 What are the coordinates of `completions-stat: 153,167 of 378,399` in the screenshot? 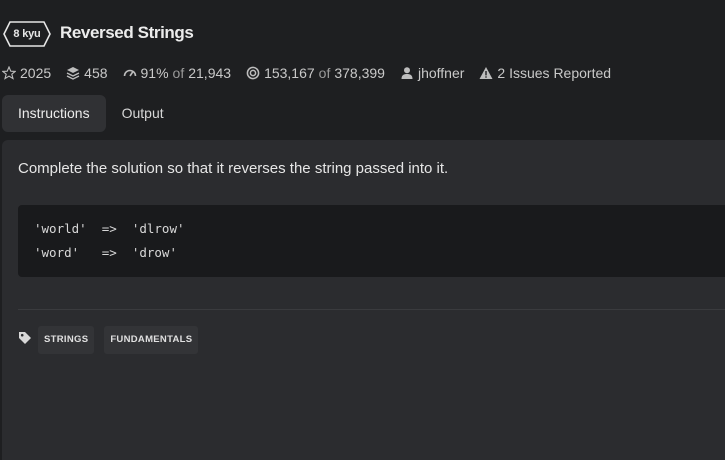 It's located at (315, 73).